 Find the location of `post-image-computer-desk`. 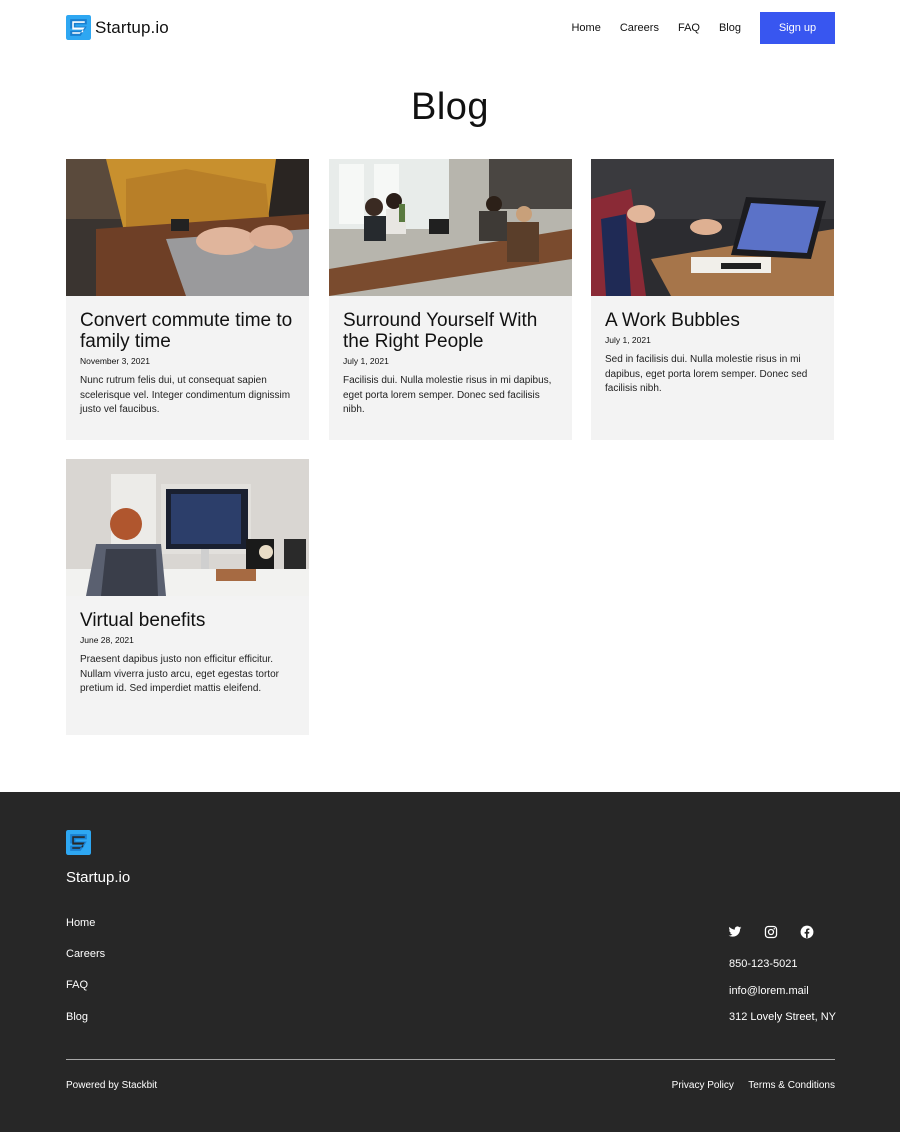

post-image-computer-desk is located at coordinates (187, 527).